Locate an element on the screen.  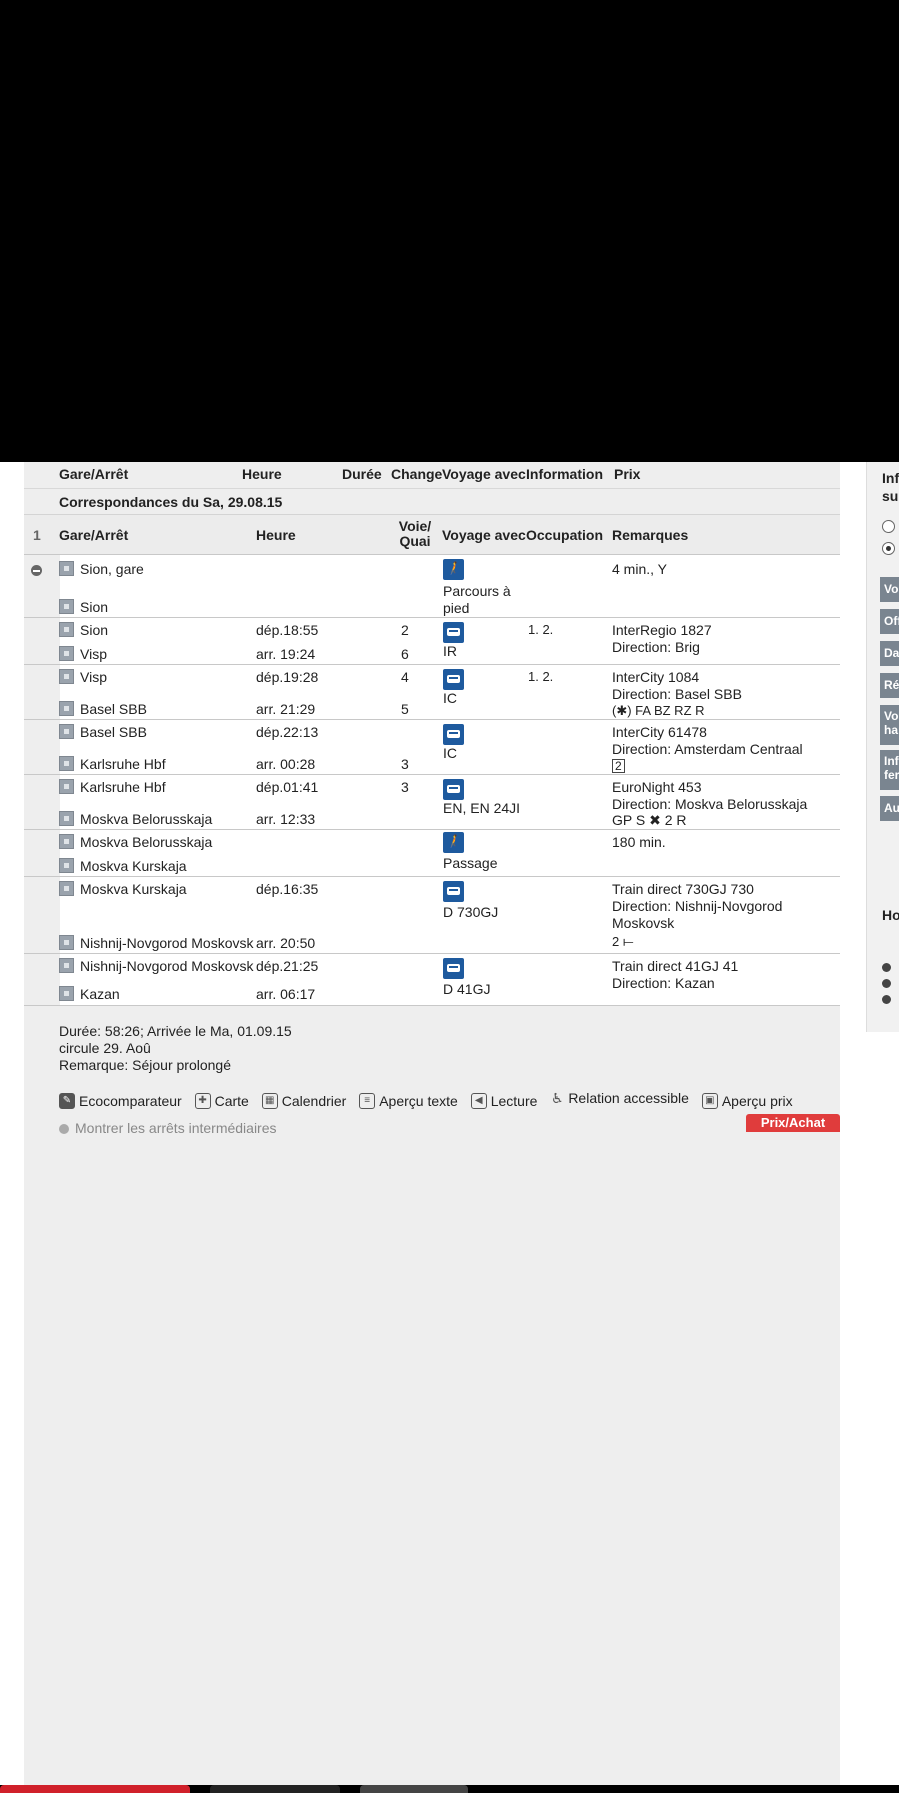
sidebar: Inf su Vo Off Da Ré Vo ha Inf fer Au Ho is located at coordinates (882, 1123).